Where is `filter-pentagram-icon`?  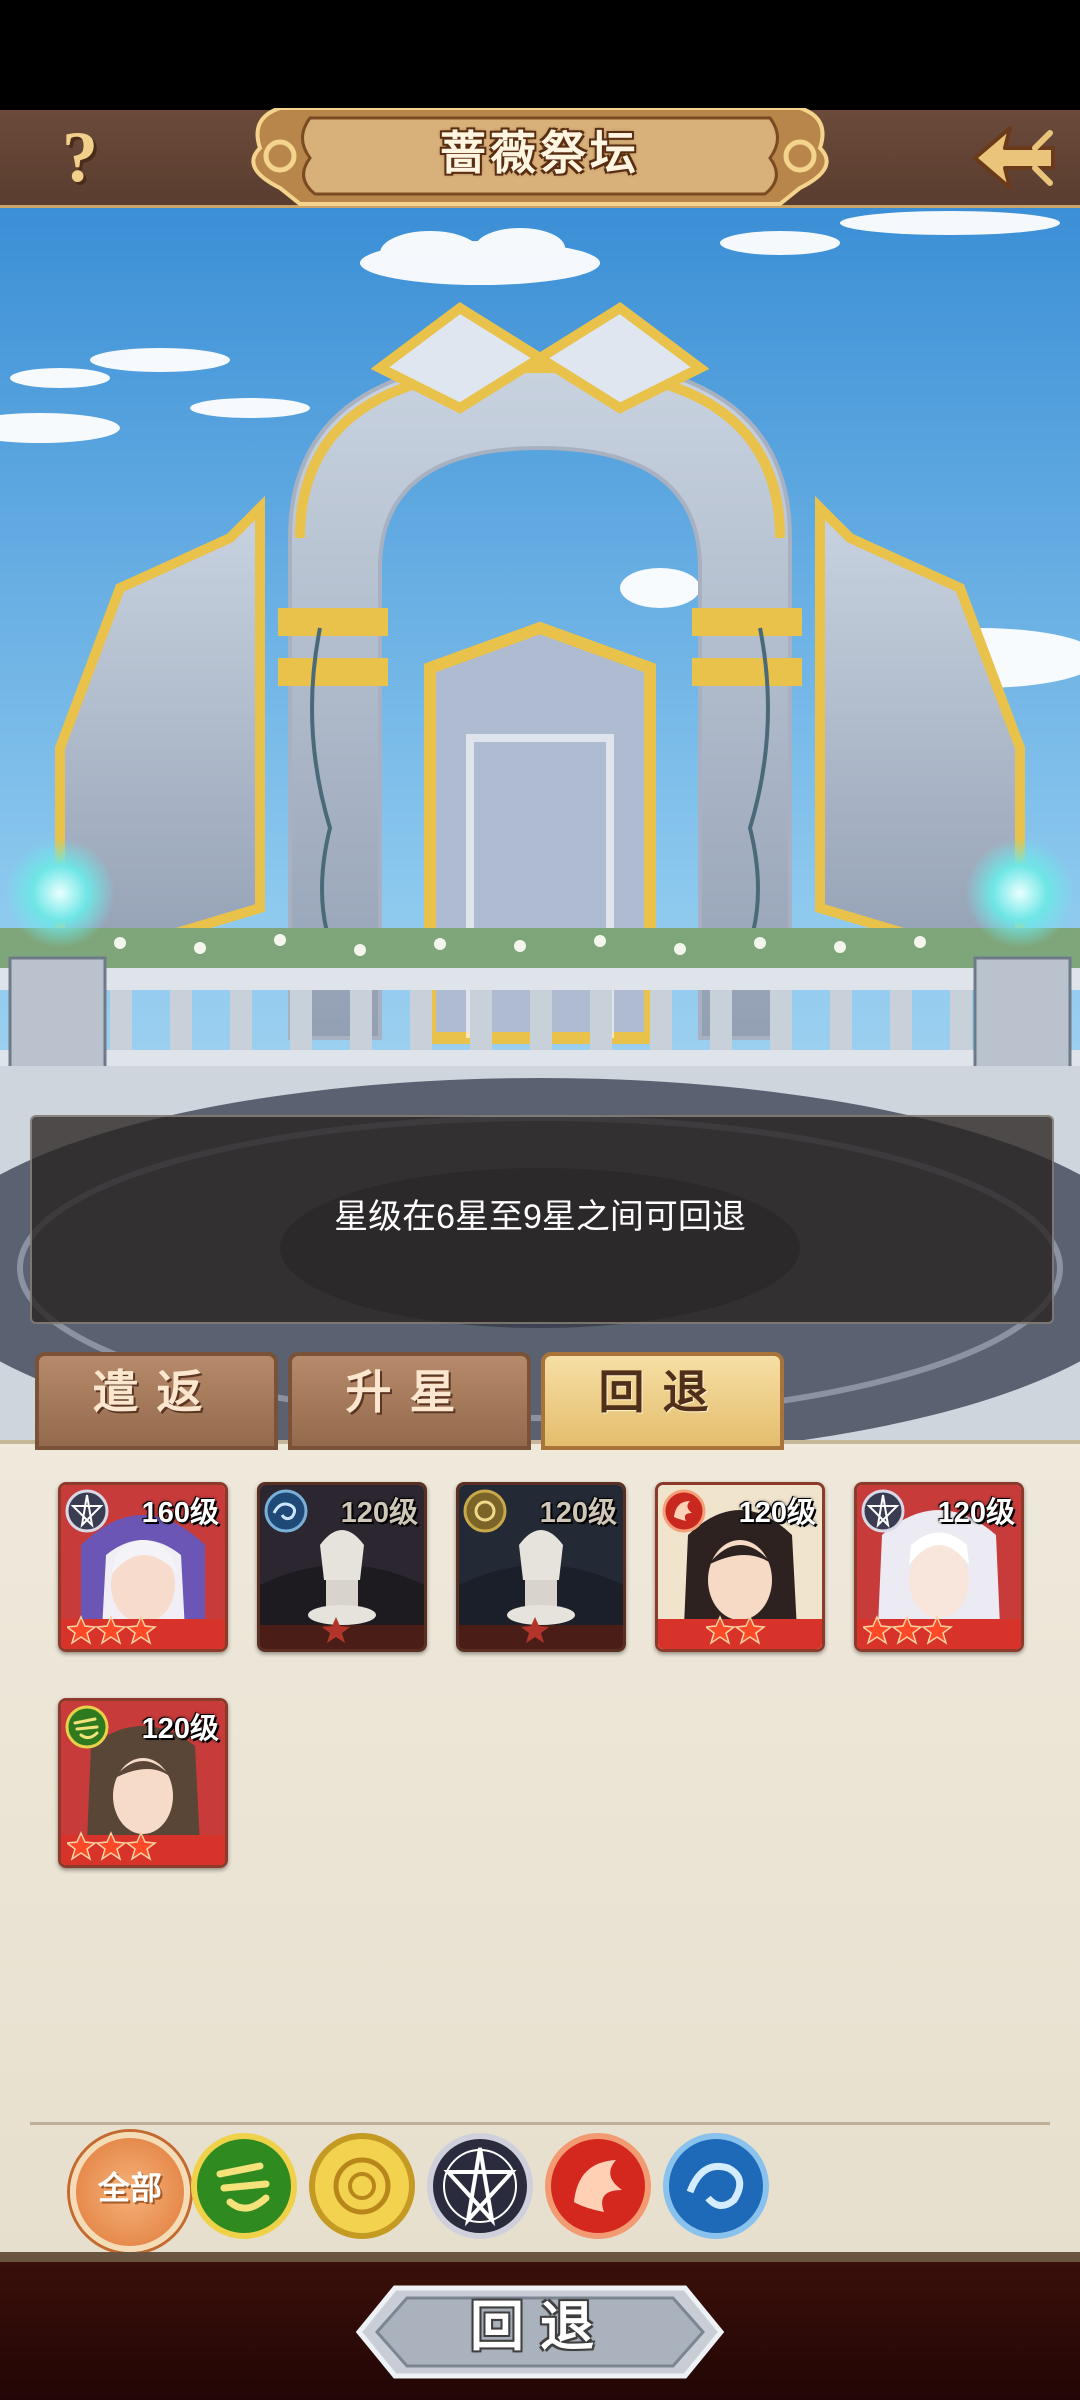 filter-pentagram-icon is located at coordinates (480, 2186).